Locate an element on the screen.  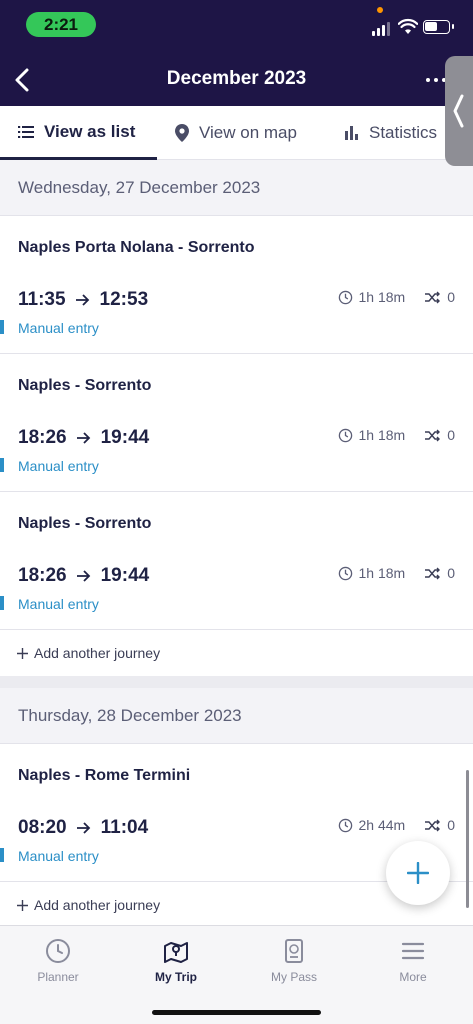
view-tabs: View as list View on map Statistics is located at coordinates (236, 133).